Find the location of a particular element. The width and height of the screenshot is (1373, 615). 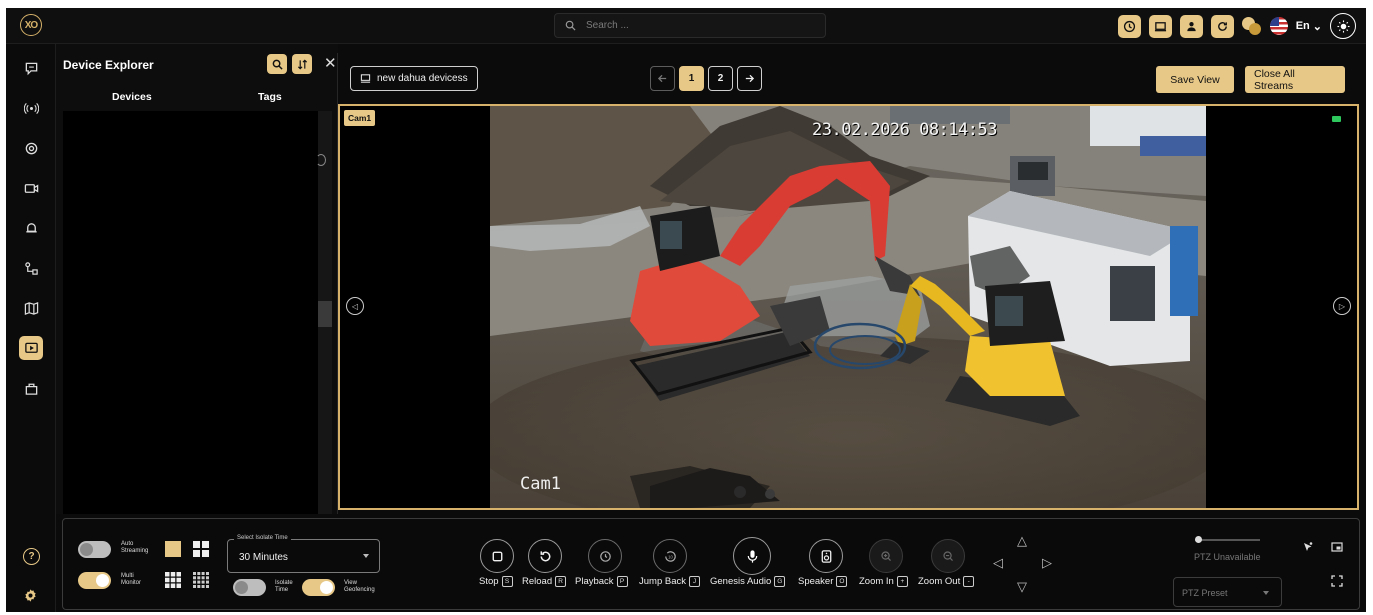

bag-icon is located at coordinates (31, 388).